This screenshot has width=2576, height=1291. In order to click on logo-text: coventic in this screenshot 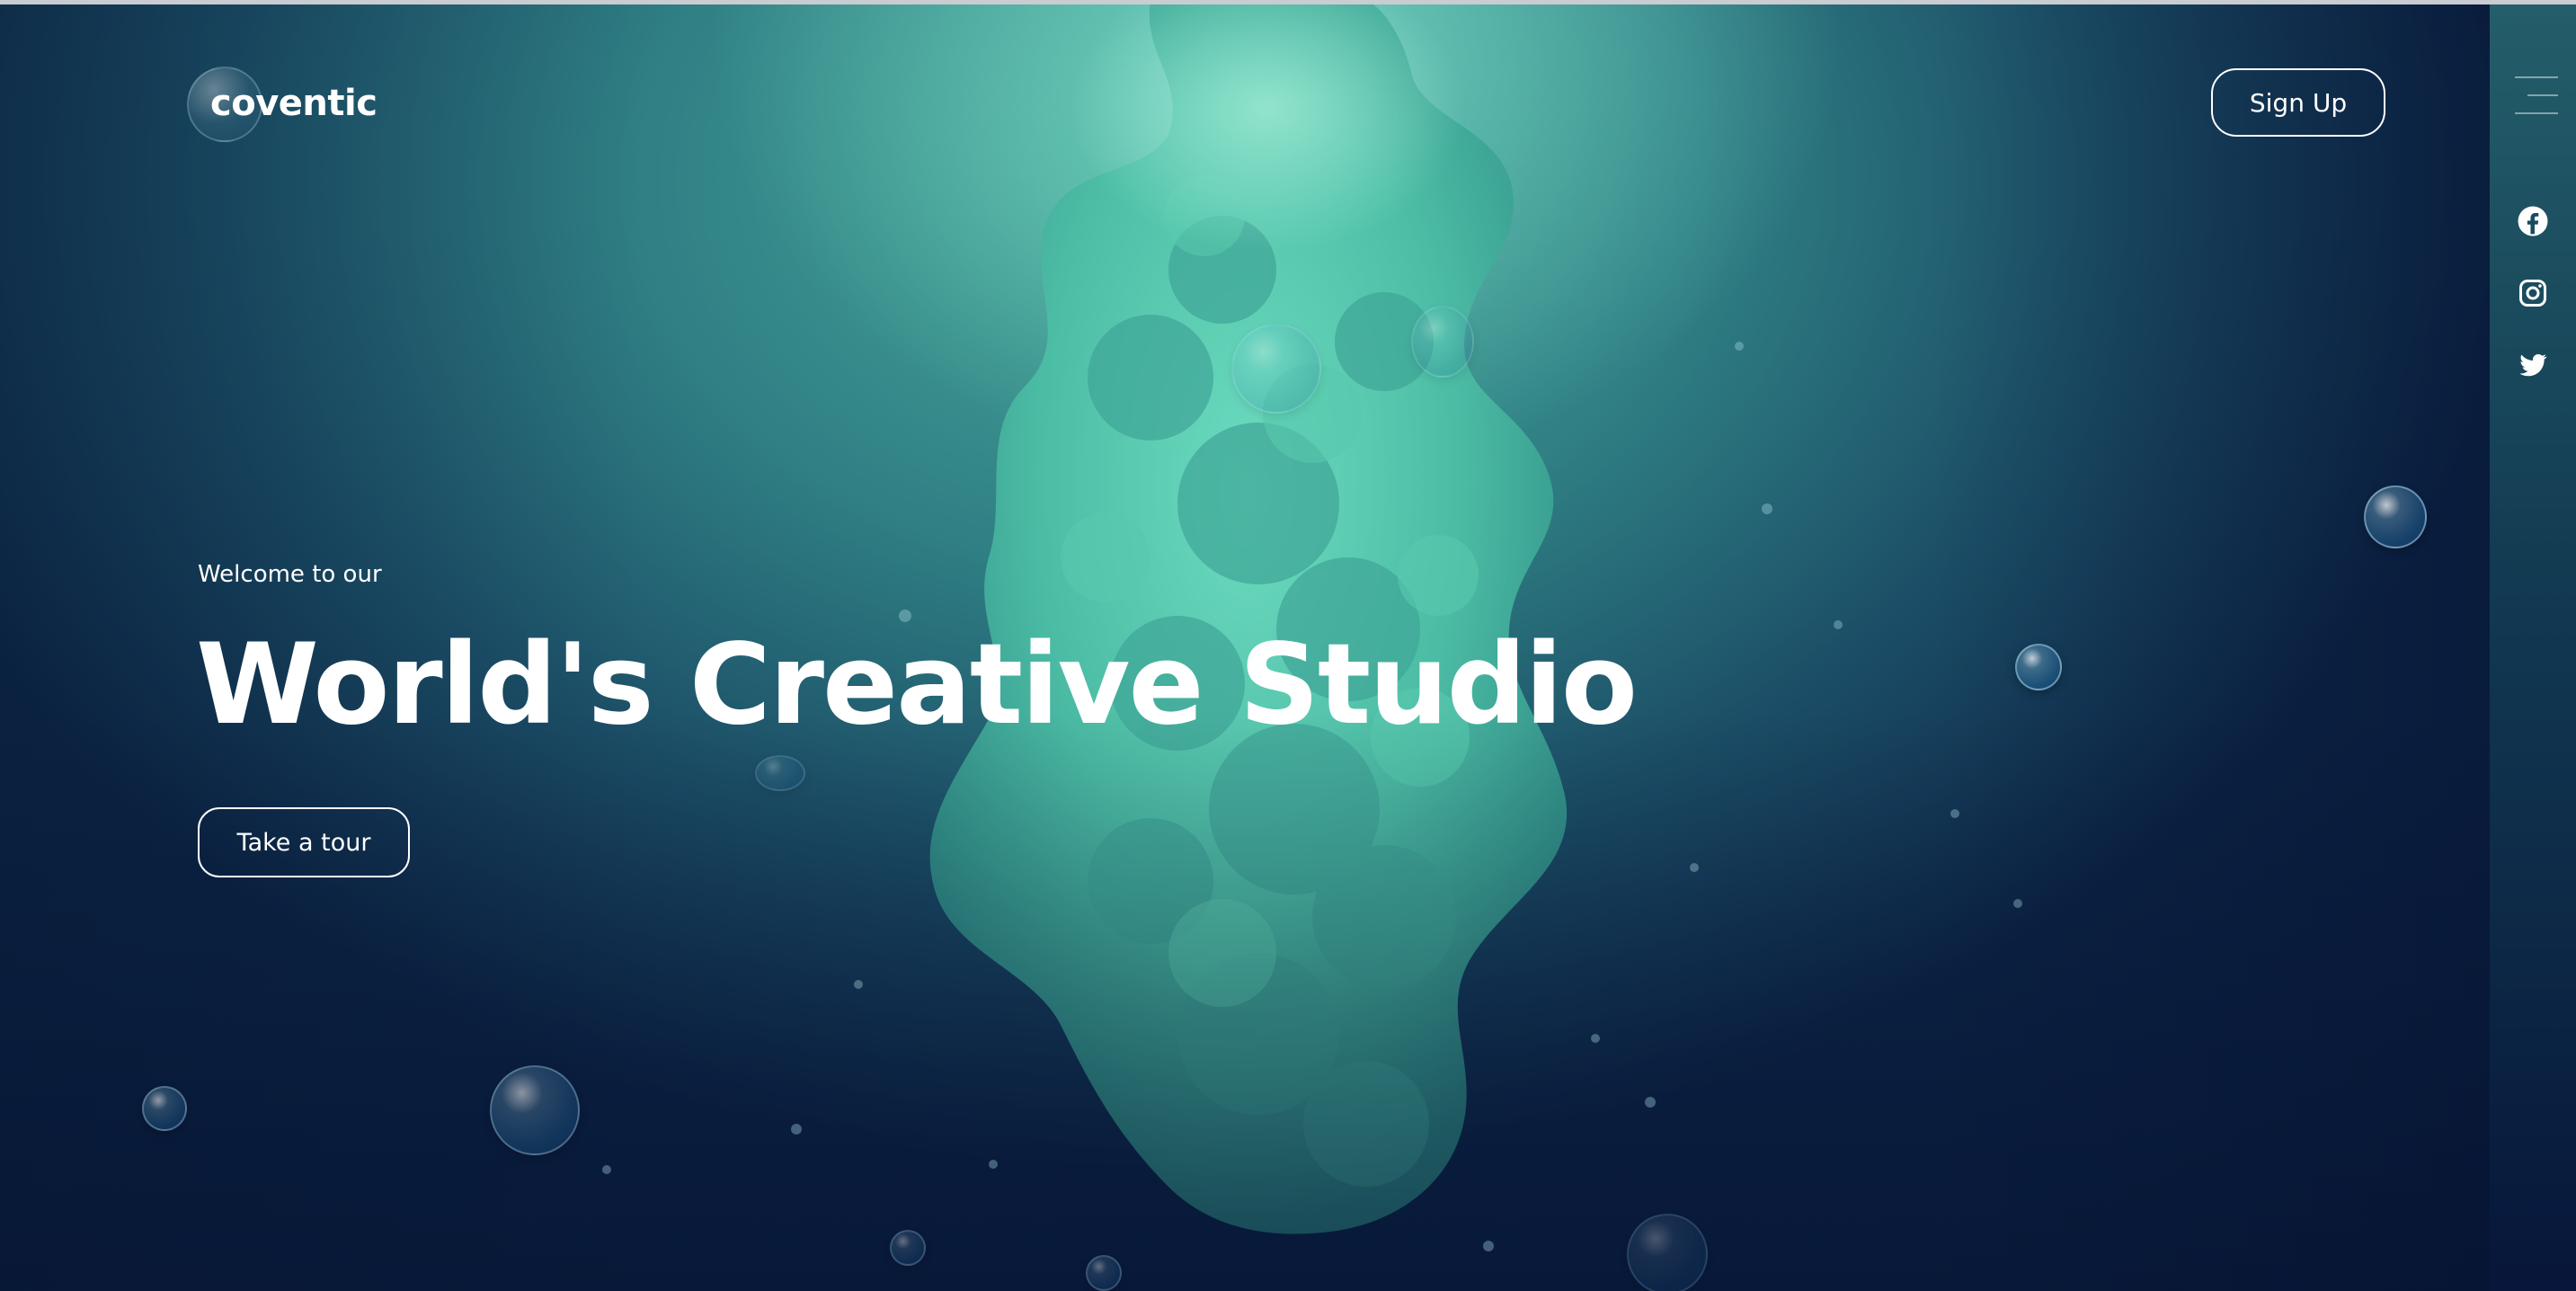, I will do `click(294, 103)`.